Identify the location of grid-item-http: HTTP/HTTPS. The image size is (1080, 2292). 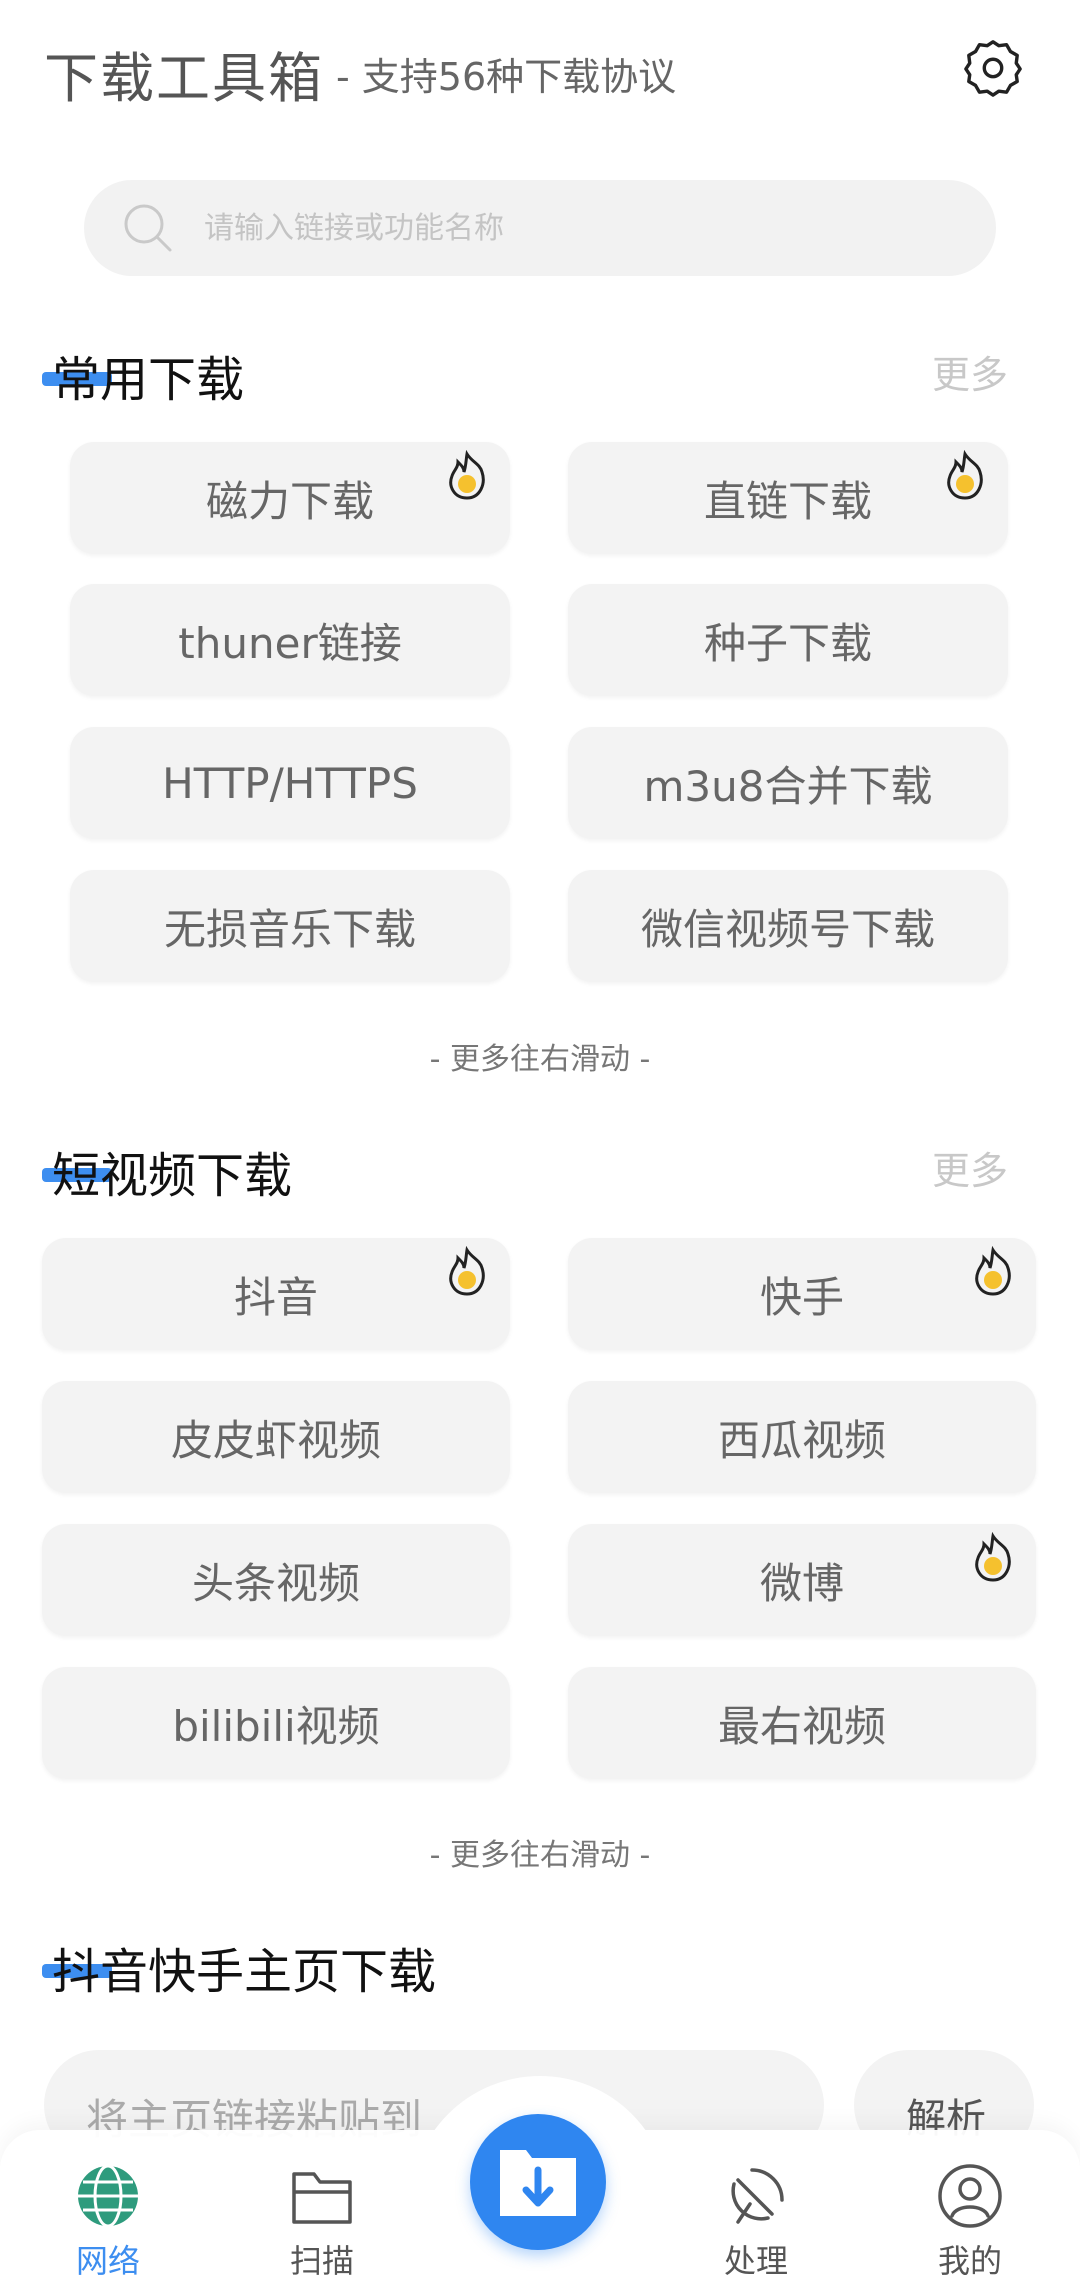
(290, 783).